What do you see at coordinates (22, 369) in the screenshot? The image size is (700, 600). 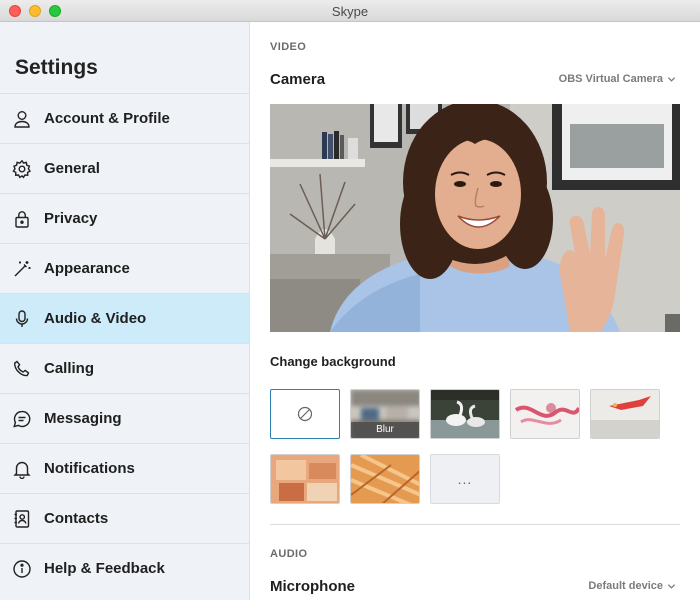 I see `phone-icon` at bounding box center [22, 369].